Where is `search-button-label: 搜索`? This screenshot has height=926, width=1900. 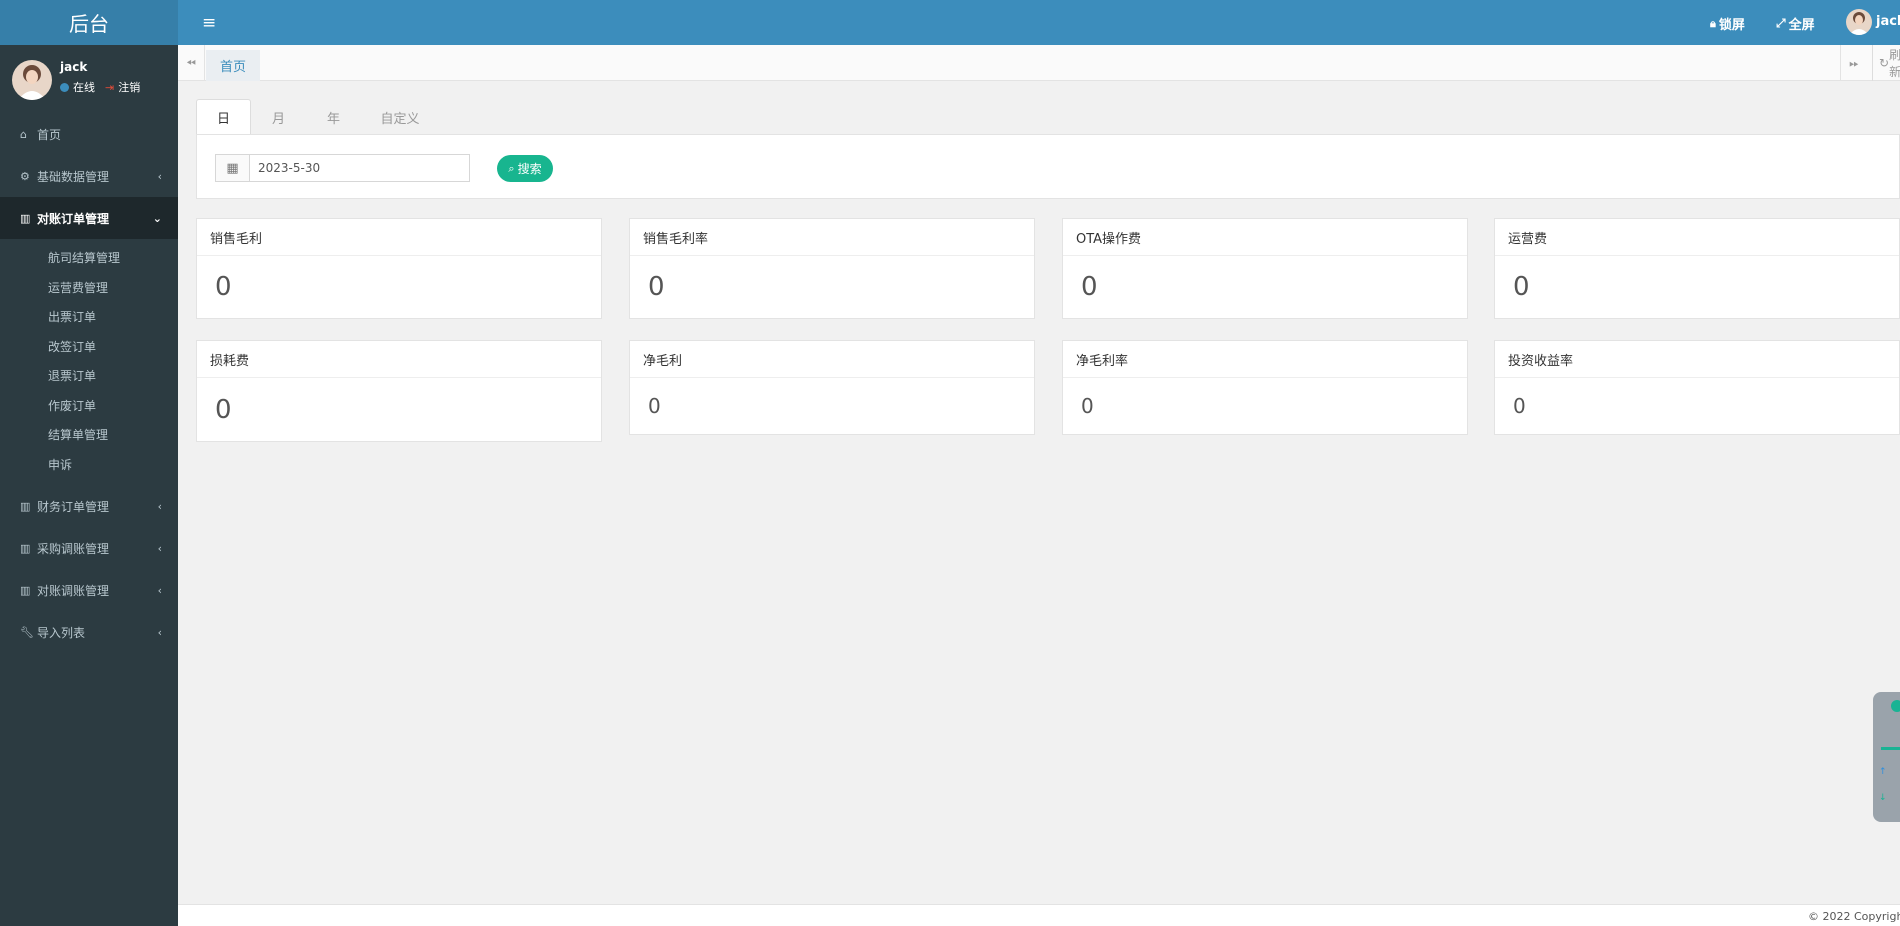
search-button-label: 搜索 is located at coordinates (529, 169).